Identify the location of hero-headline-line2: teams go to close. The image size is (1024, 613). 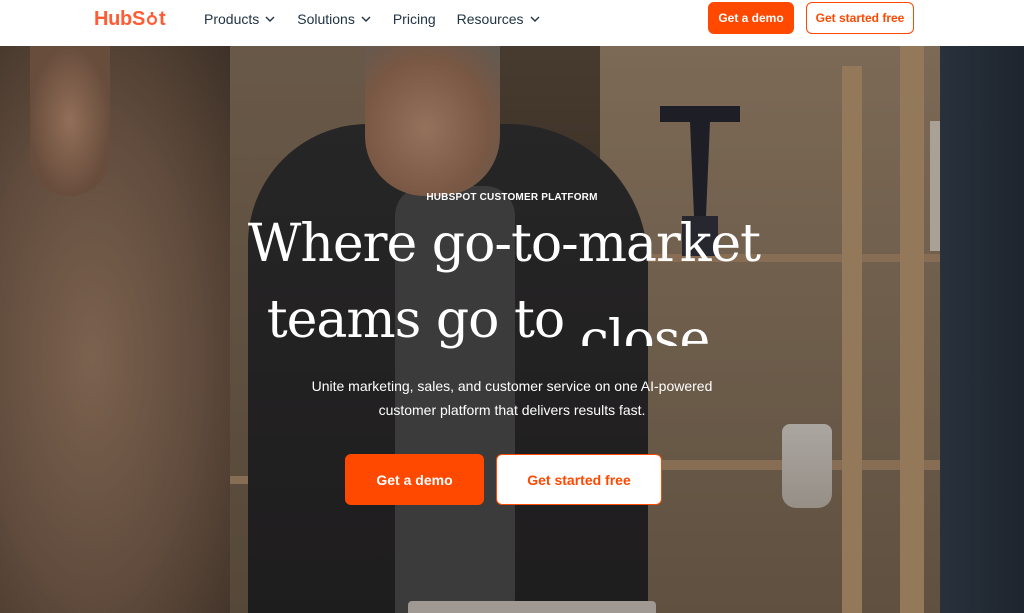
(500, 320).